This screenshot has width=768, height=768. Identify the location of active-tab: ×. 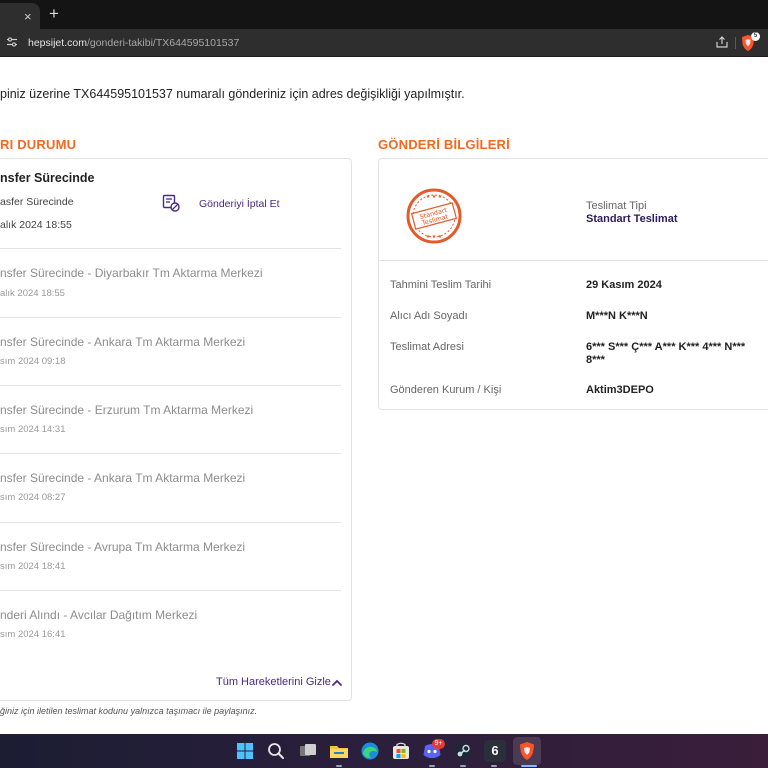
(20, 16).